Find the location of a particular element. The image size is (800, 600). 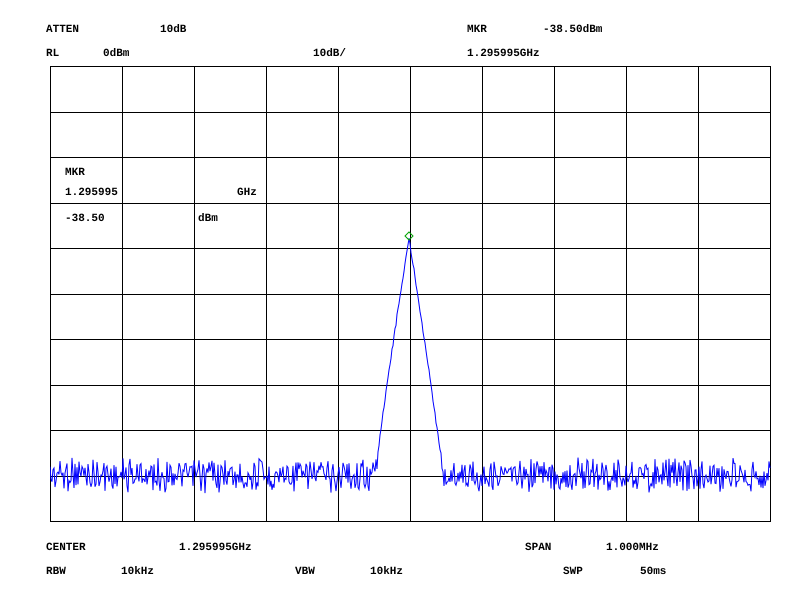

span-value: 1.000MHz is located at coordinates (632, 548).